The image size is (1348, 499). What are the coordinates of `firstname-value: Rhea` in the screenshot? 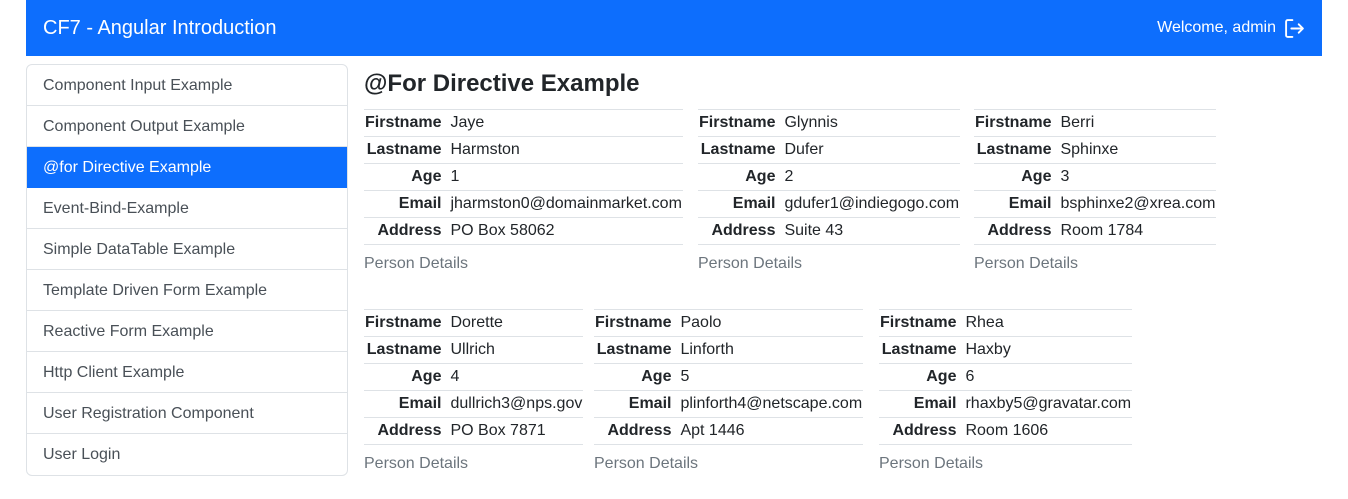 It's located at (984, 322).